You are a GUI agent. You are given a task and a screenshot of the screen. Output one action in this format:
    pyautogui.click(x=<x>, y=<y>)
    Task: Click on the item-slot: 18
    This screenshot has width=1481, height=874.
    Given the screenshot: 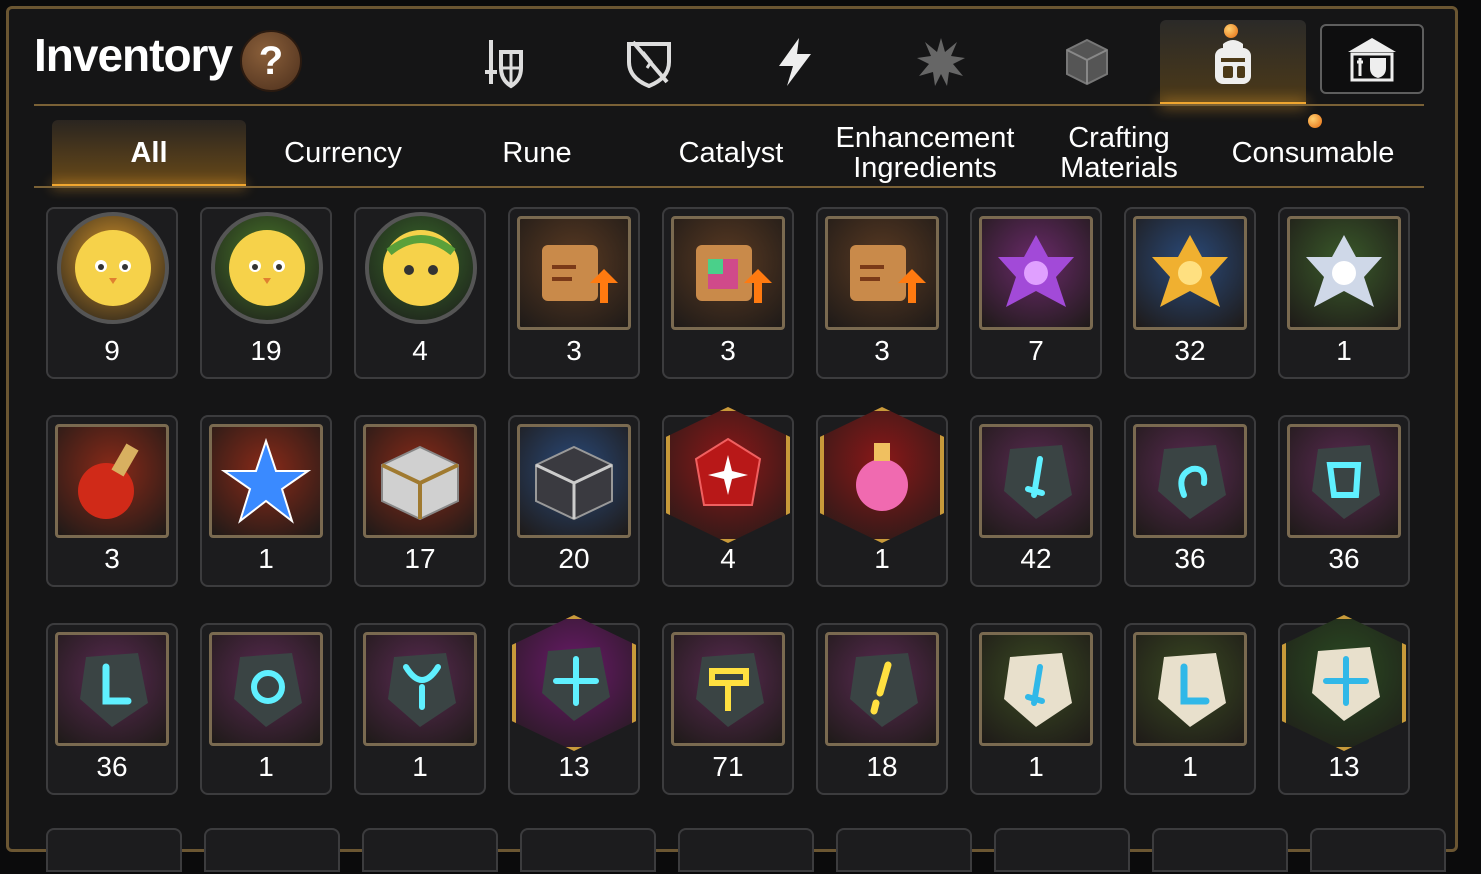 What is the action you would take?
    pyautogui.click(x=882, y=709)
    